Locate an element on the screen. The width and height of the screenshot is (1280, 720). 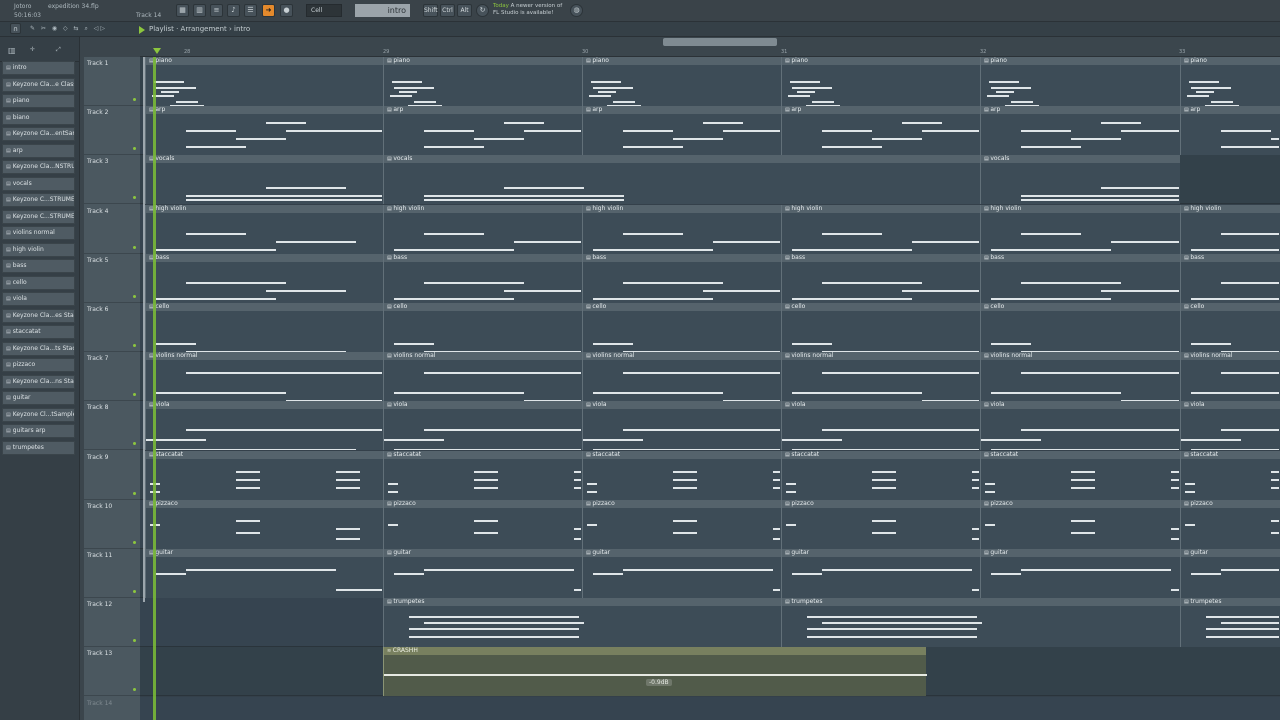
ctrl-key-button: Ctrl is located at coordinates (447, 10).